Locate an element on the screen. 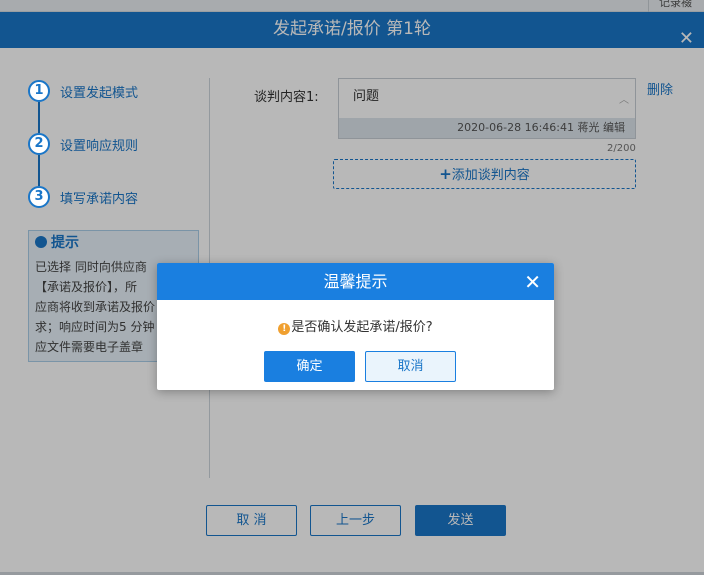  step-number-icon: 3 is located at coordinates (39, 197).